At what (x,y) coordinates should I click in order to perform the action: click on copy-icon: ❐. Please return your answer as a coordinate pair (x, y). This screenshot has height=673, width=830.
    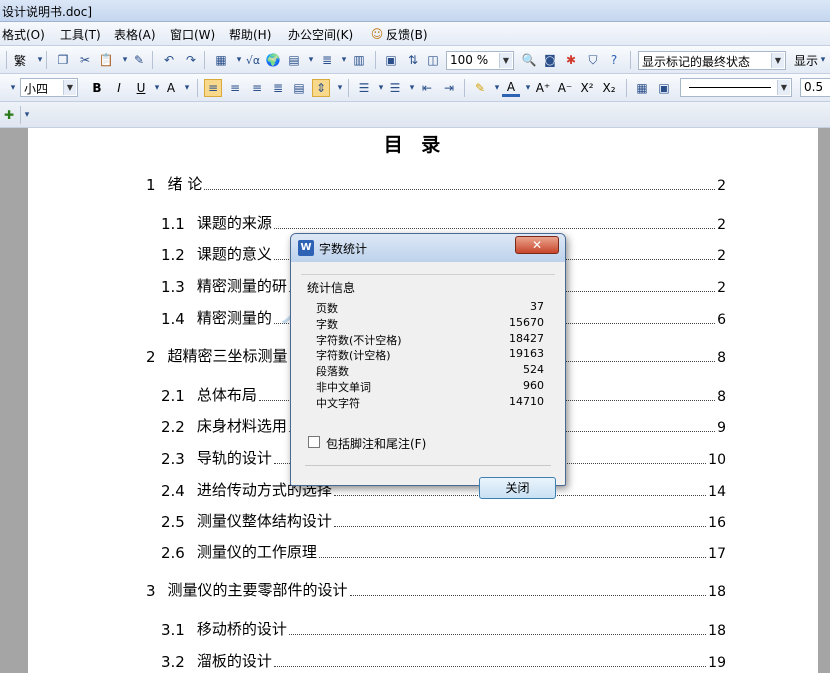
    Looking at the image, I should click on (63, 60).